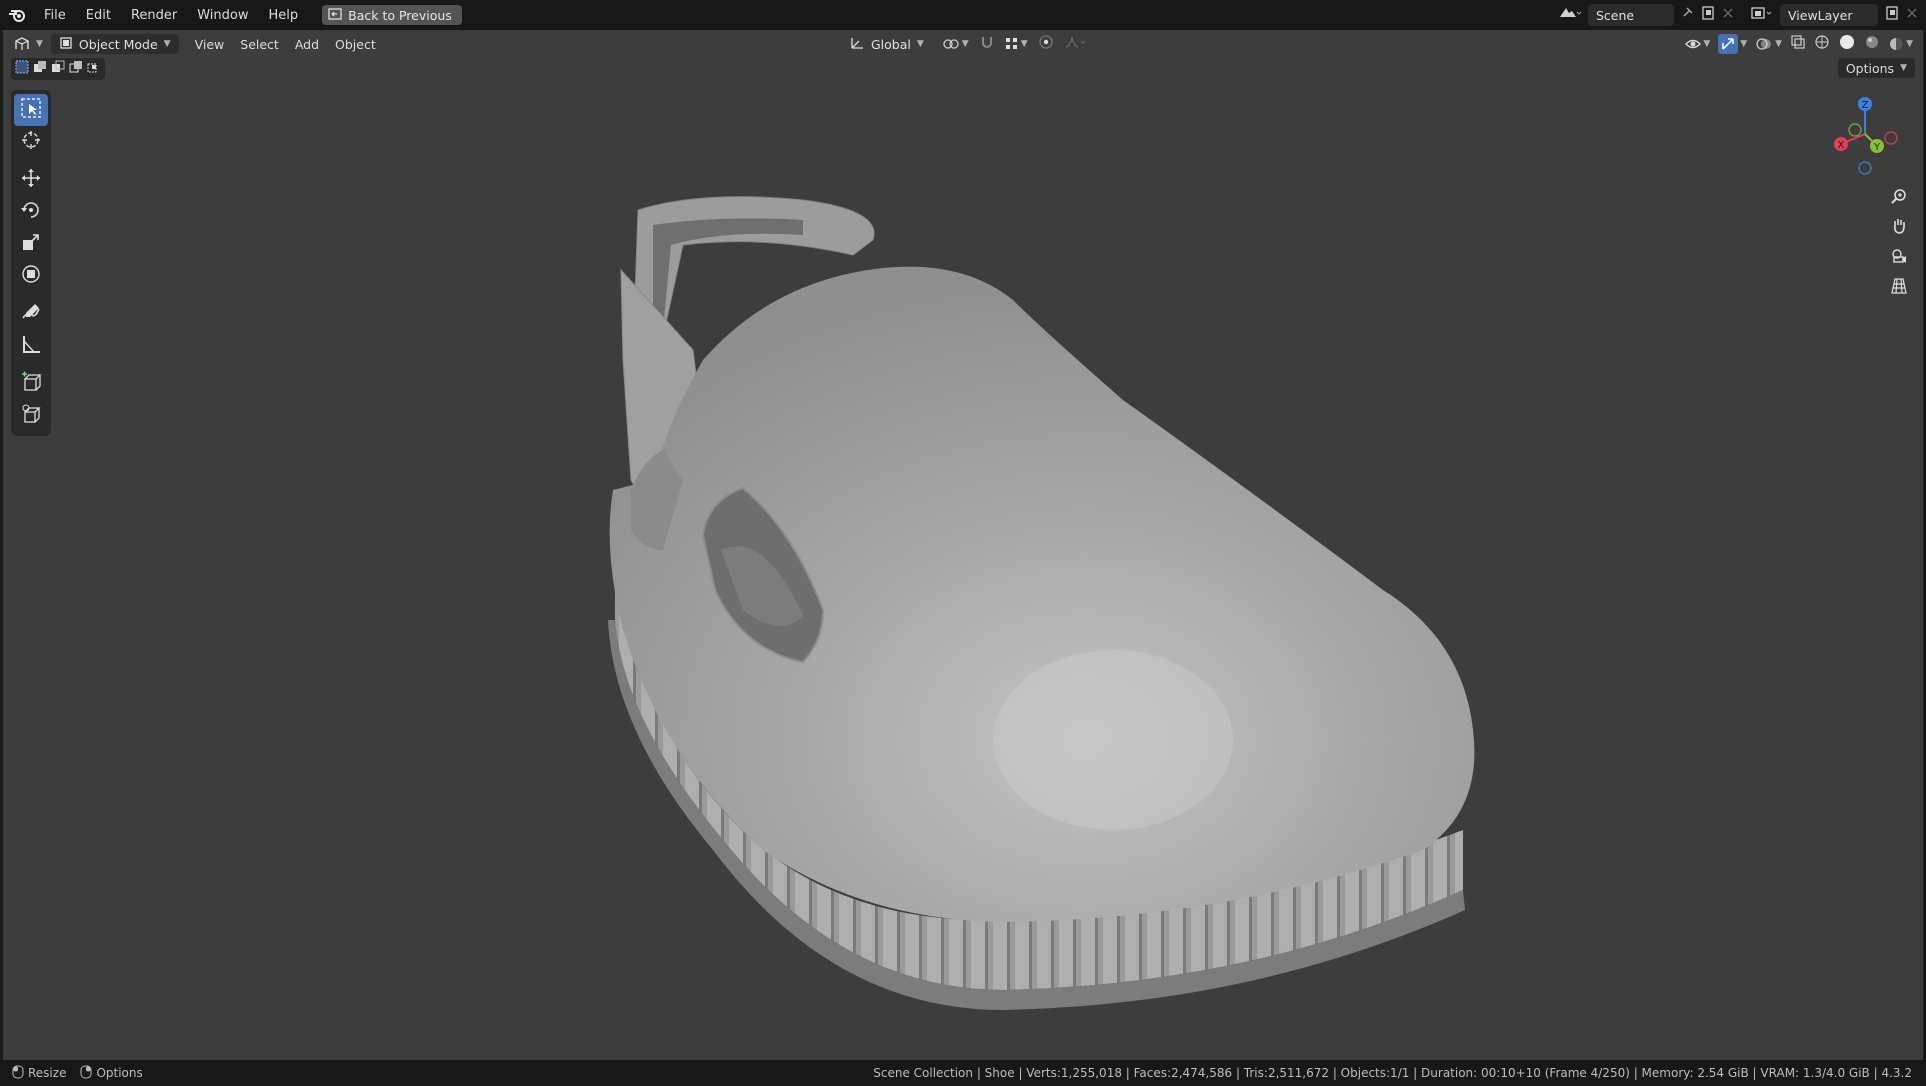 Image resolution: width=1926 pixels, height=1086 pixels. I want to click on status-options: Options, so click(111, 1073).